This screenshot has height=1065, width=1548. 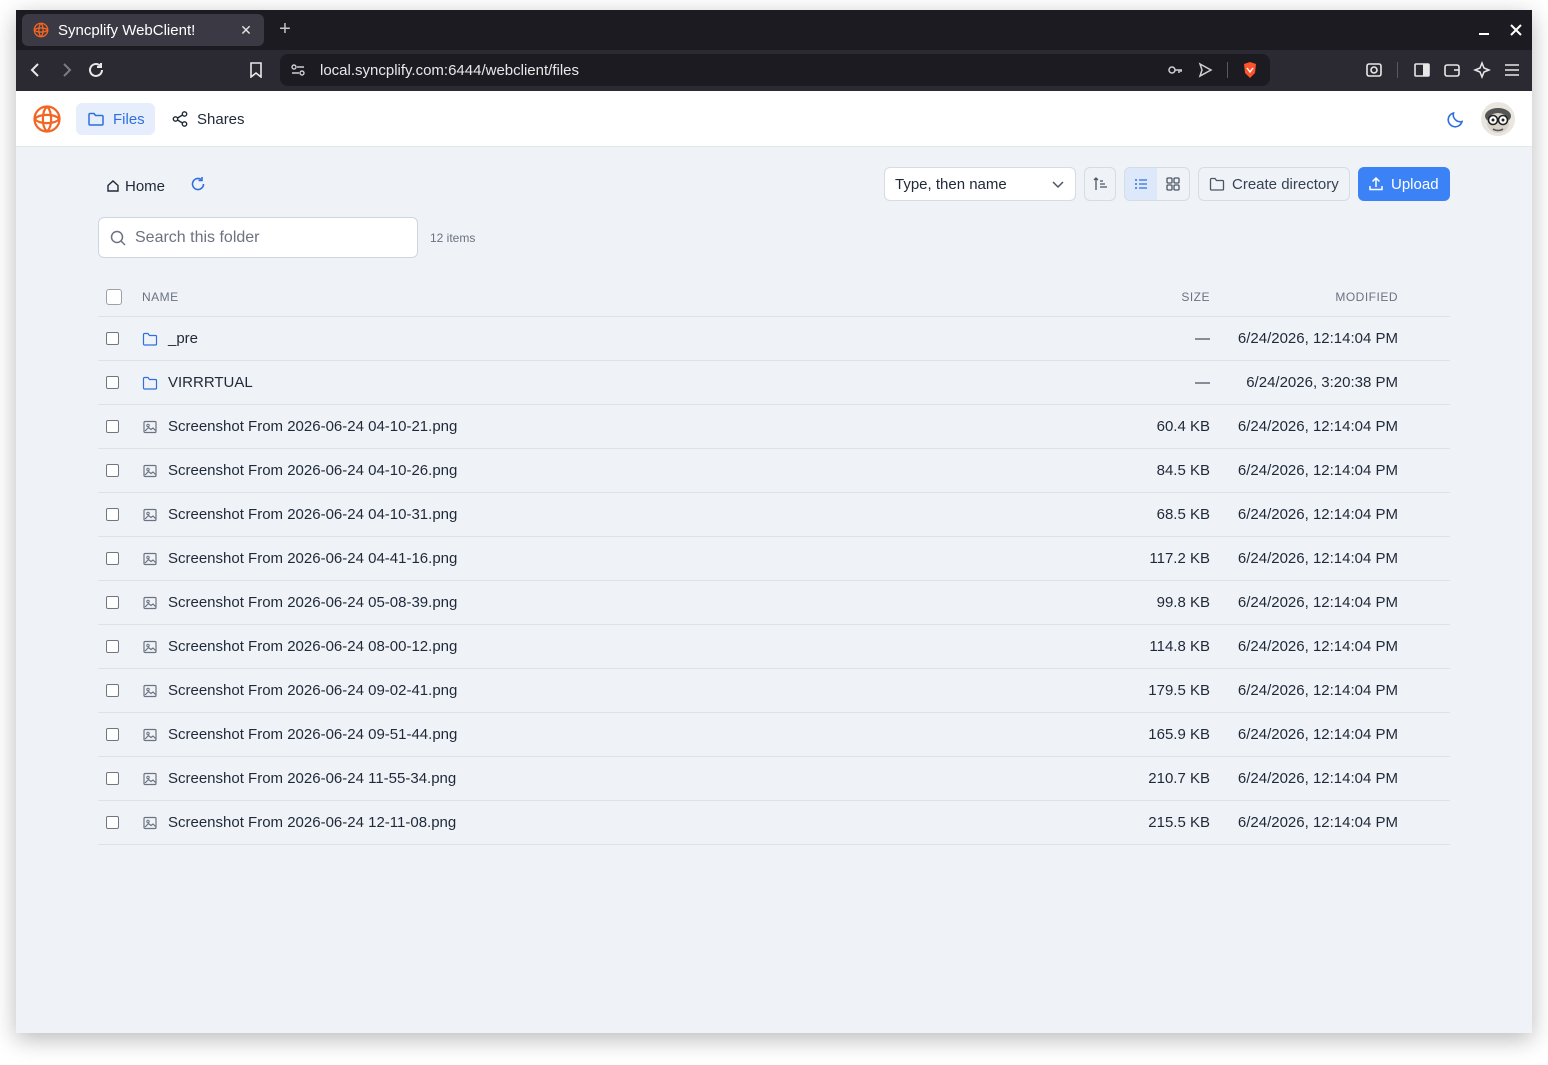 I want to click on back-icon, so click(x=36, y=70).